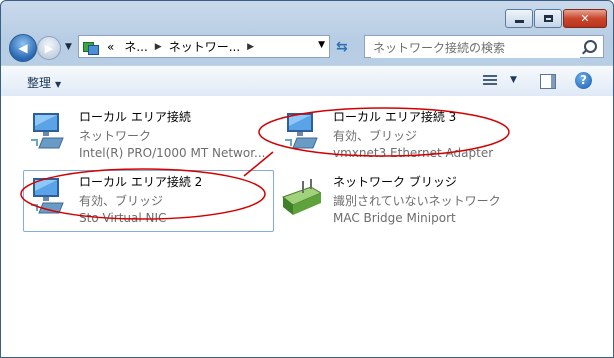  What do you see at coordinates (110, 47) in the screenshot?
I see `breadcrumb-overflow: «` at bounding box center [110, 47].